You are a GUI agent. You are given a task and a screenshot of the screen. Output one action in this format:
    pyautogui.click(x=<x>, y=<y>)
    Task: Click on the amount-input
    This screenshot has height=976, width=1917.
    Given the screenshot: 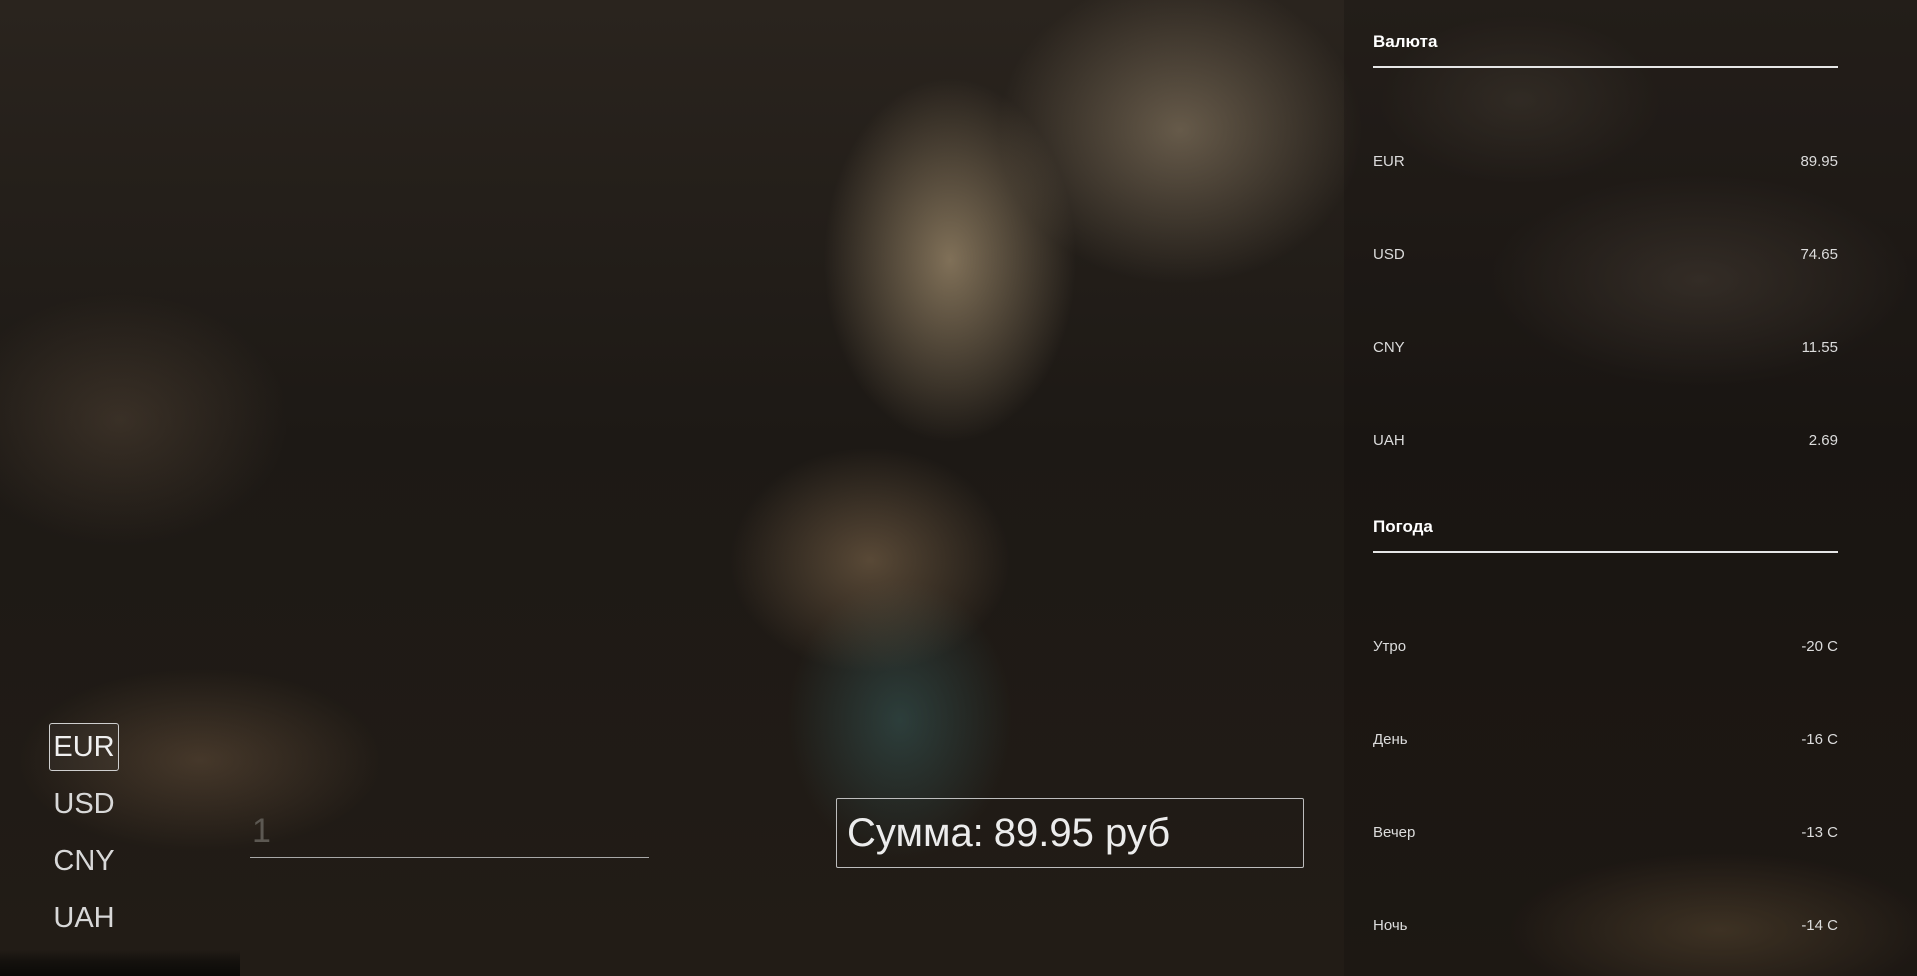 What is the action you would take?
    pyautogui.click(x=449, y=832)
    